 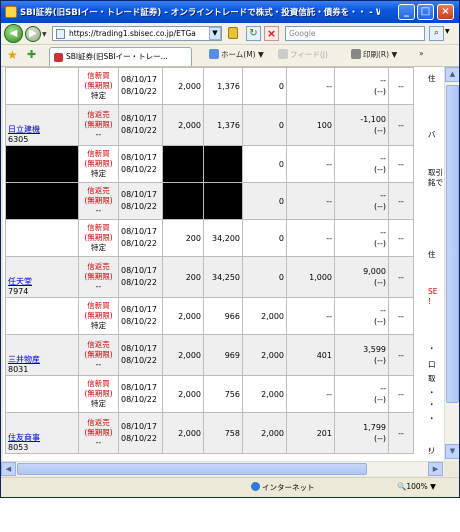 What do you see at coordinates (436, 450) in the screenshot?
I see `sidebar-snippet: リ` at bounding box center [436, 450].